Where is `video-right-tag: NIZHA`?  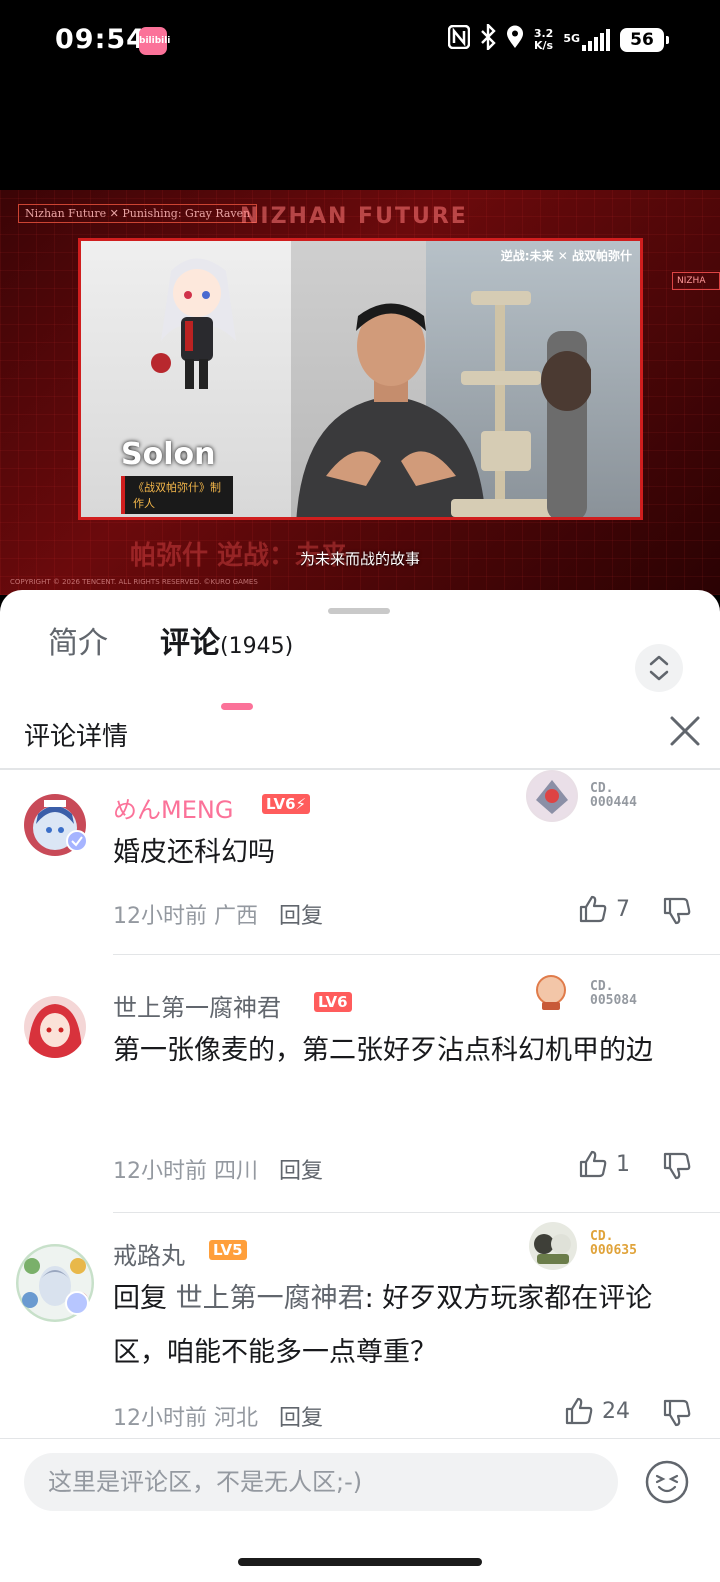 video-right-tag: NIZHA is located at coordinates (696, 281).